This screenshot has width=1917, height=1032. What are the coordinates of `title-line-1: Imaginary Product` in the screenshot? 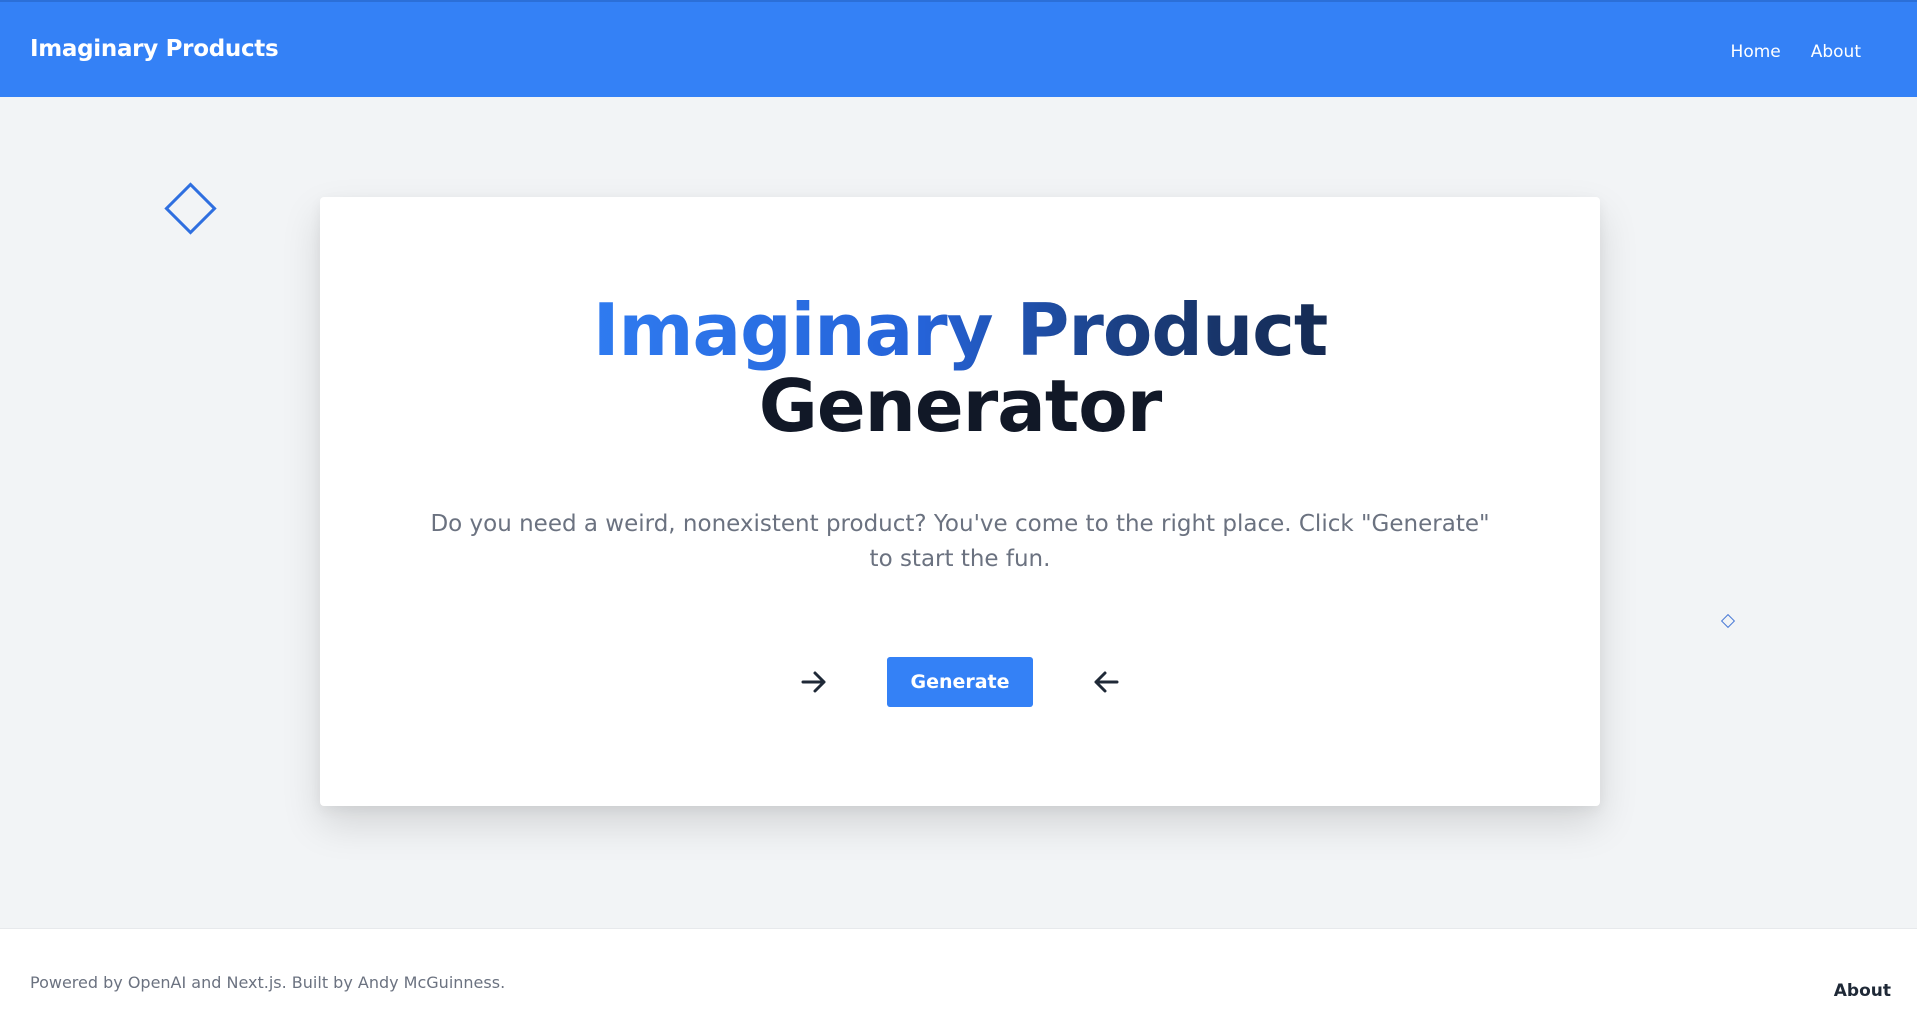 It's located at (960, 330).